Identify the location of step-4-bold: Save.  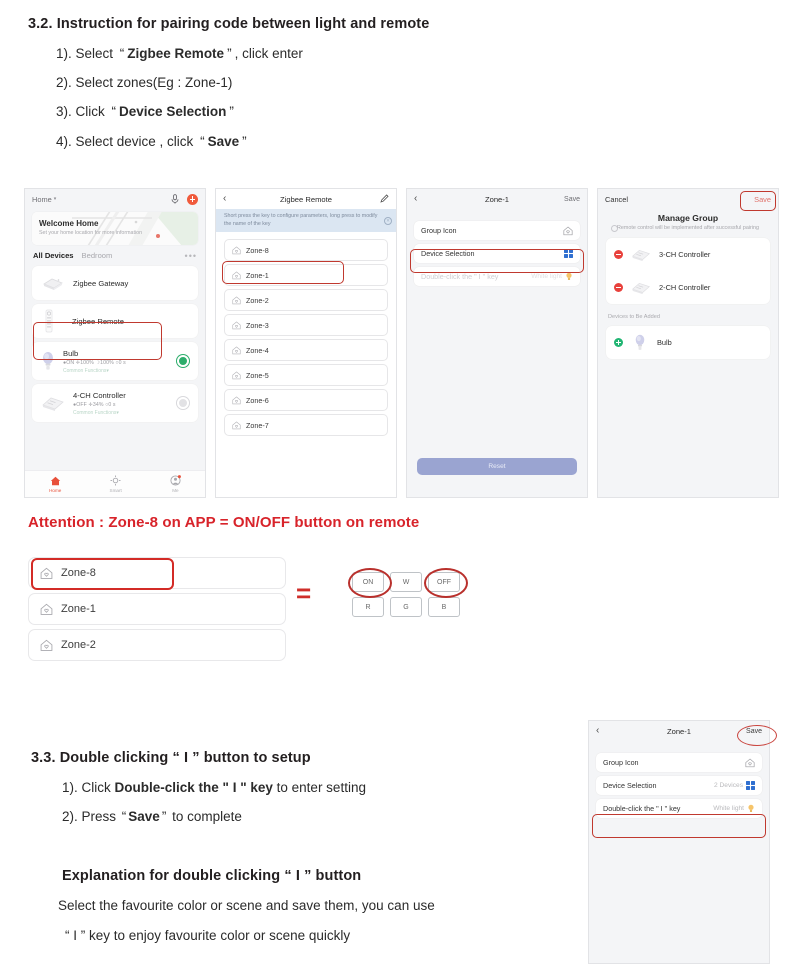
(223, 141).